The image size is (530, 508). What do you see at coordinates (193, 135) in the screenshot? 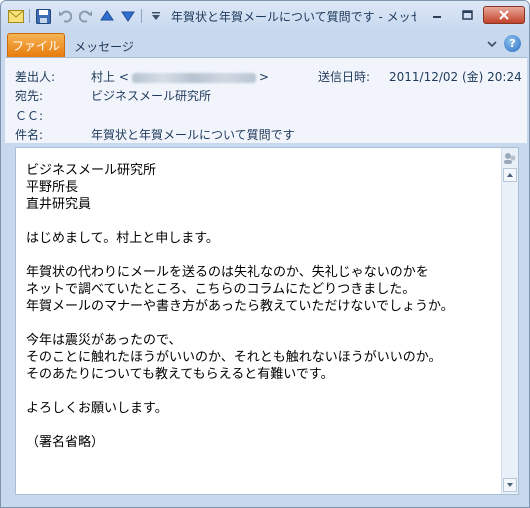
I see `subject-value: 年賀状と年賀メールについて質問です` at bounding box center [193, 135].